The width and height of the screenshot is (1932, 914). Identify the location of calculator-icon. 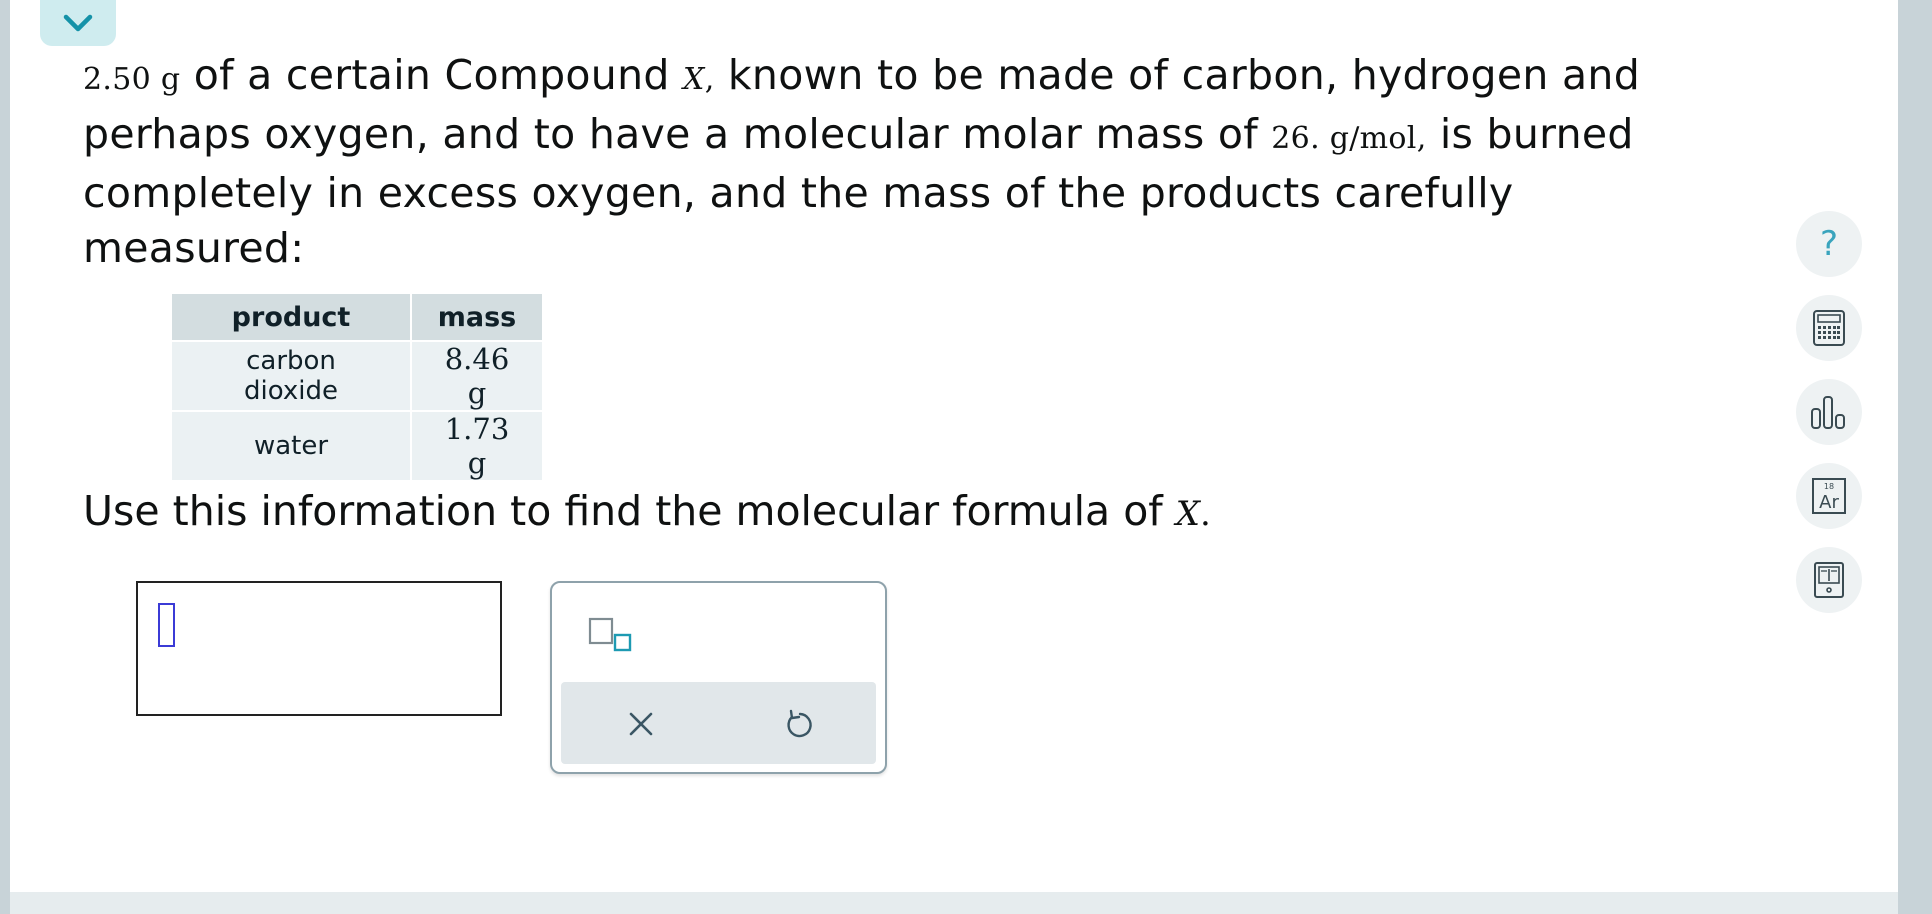
(1829, 328).